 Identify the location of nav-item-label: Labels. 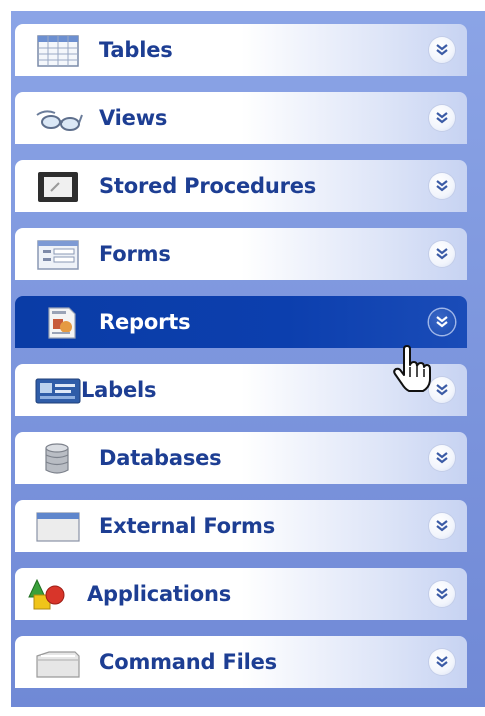
(119, 390).